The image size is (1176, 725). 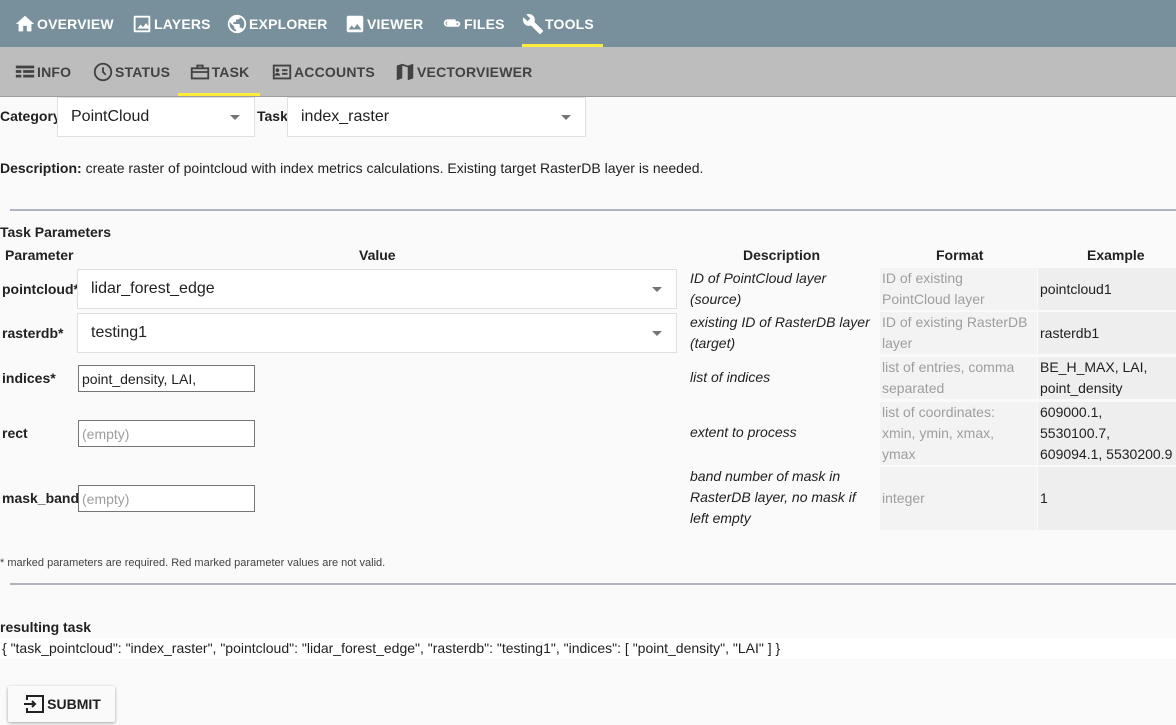 What do you see at coordinates (395, 23) in the screenshot?
I see `tab-viewer-label: VIEWER` at bounding box center [395, 23].